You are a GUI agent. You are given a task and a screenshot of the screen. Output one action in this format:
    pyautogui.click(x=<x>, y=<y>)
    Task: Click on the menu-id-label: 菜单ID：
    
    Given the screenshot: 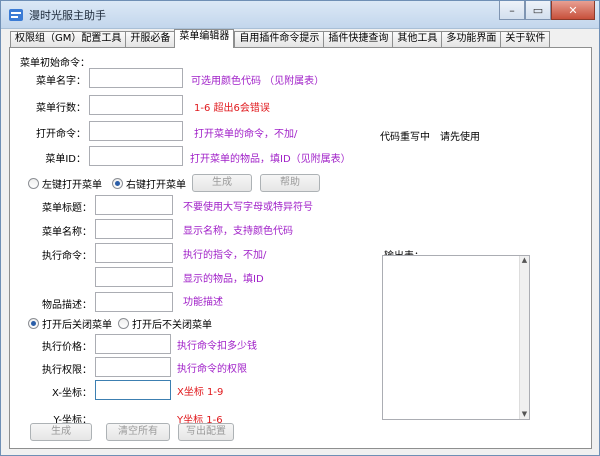 What is the action you would take?
    pyautogui.click(x=65, y=159)
    